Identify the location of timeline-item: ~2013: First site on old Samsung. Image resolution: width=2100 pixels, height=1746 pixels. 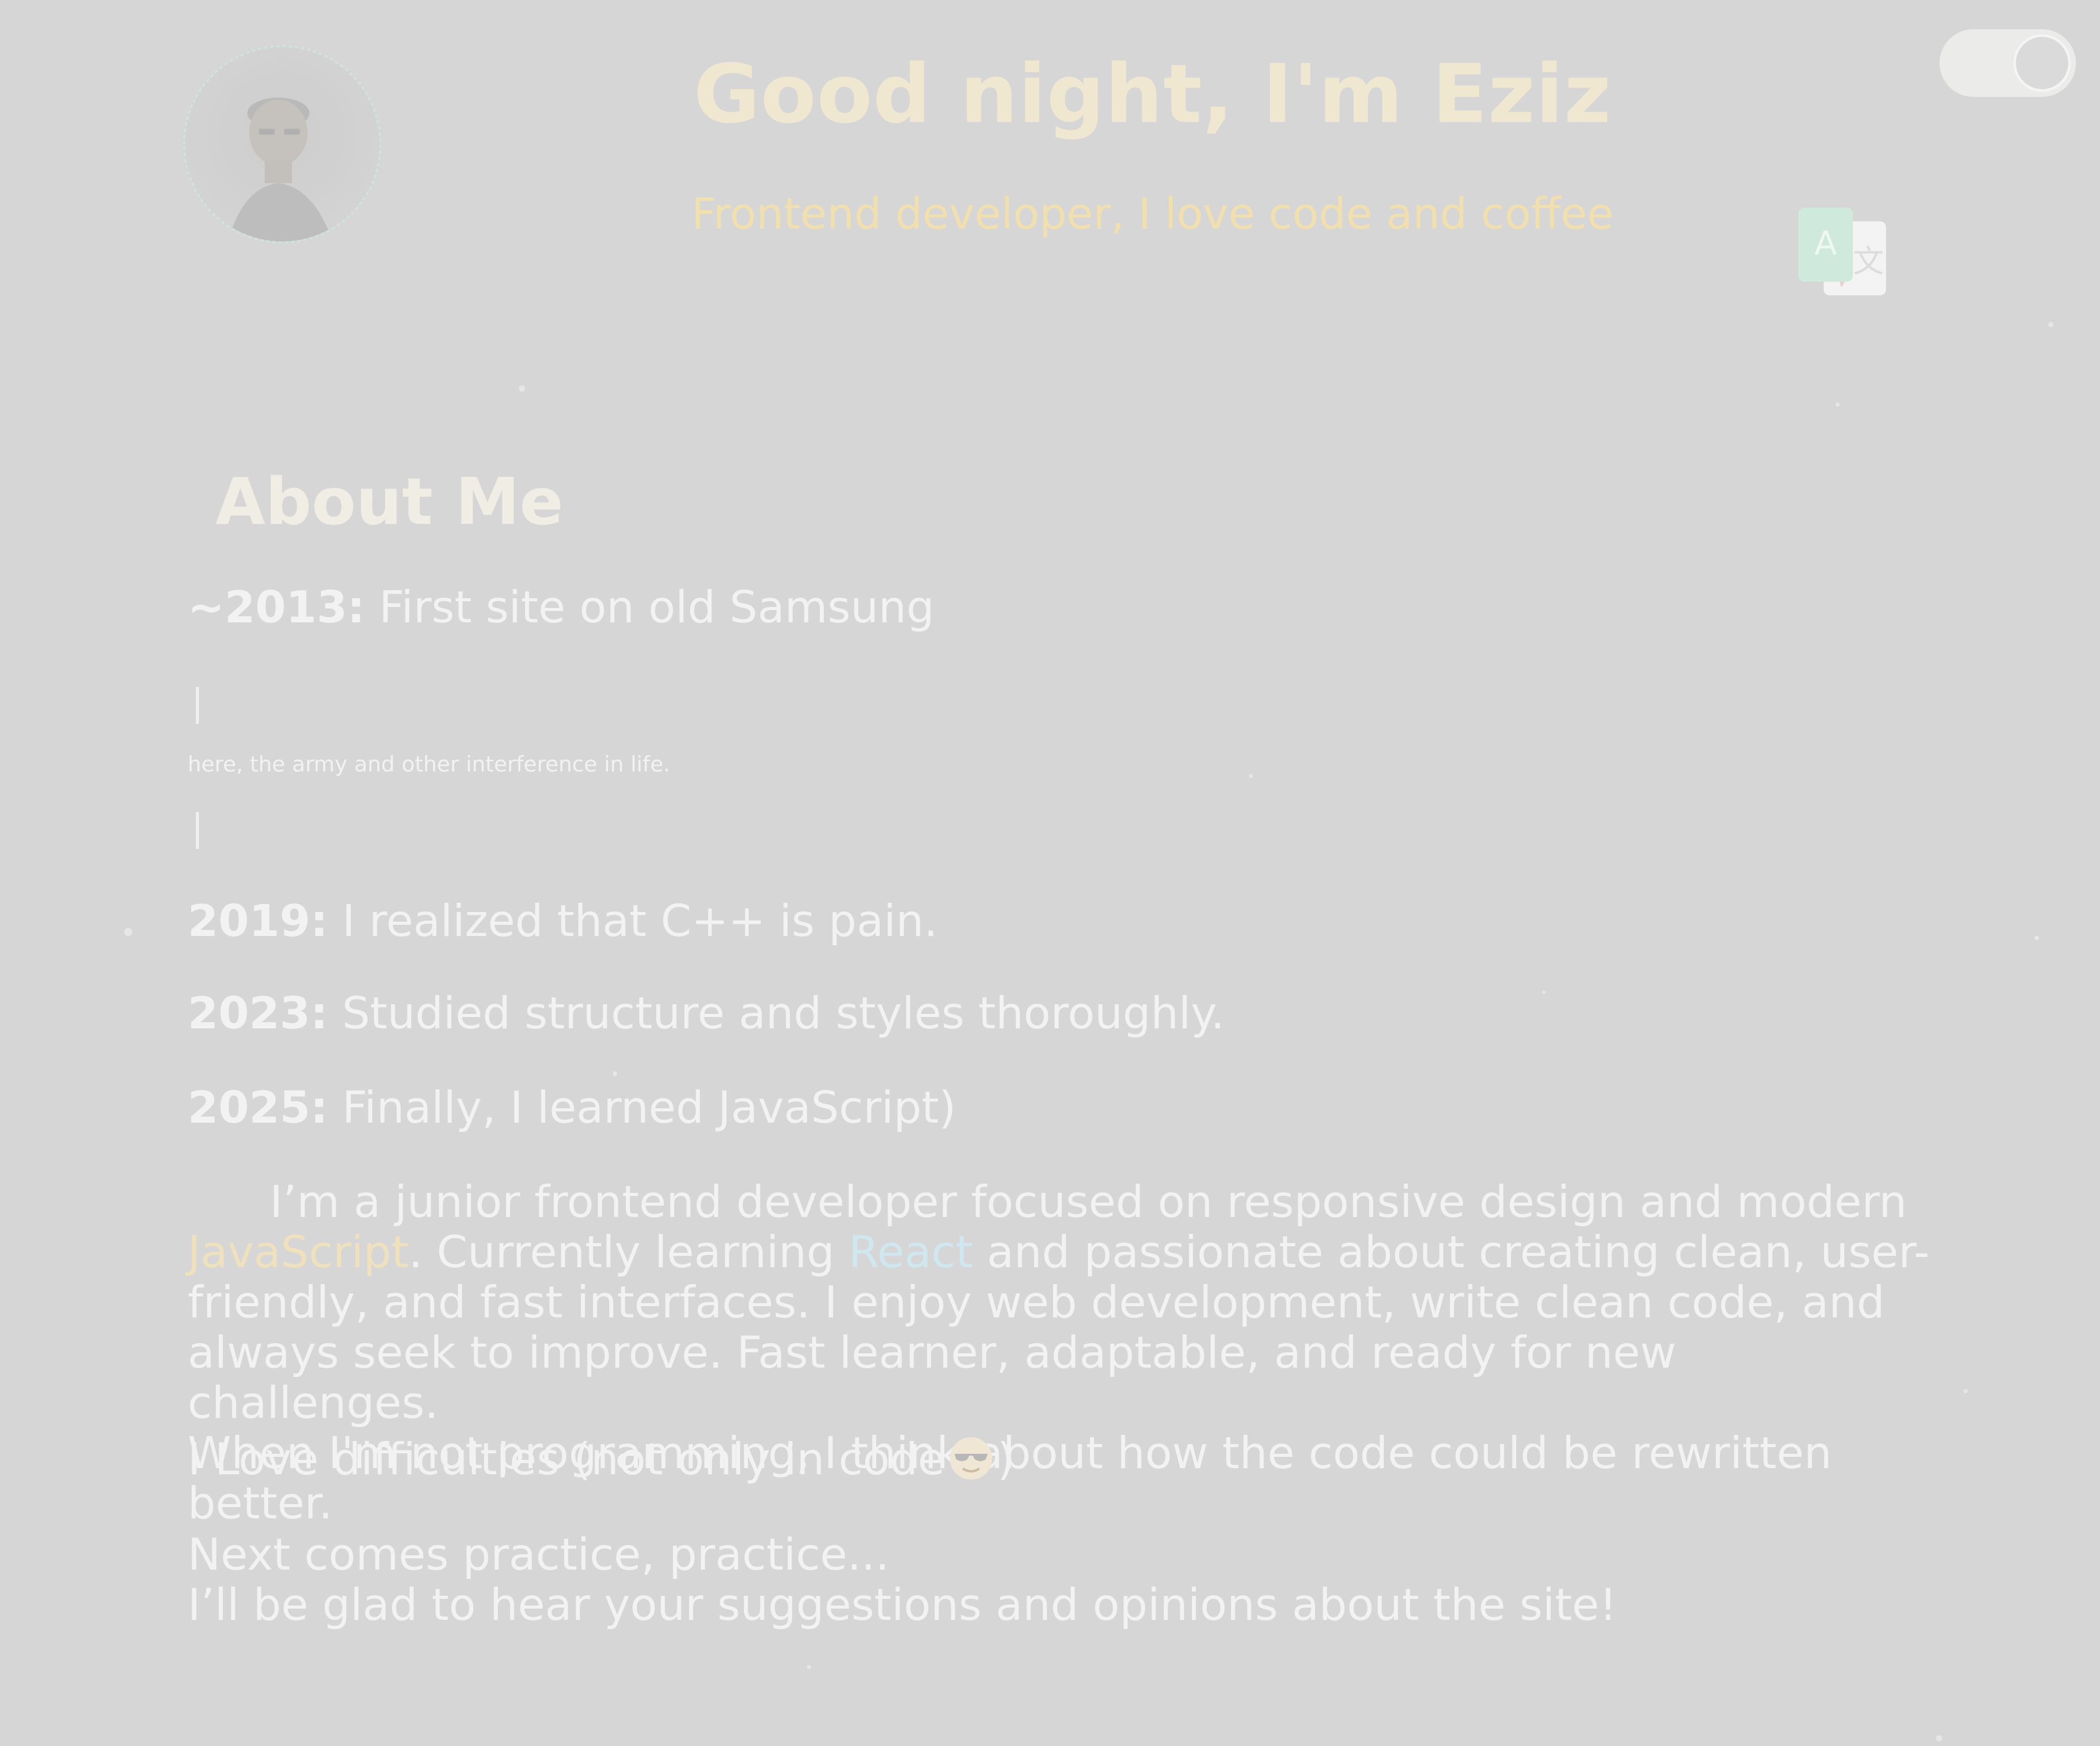
(561, 607).